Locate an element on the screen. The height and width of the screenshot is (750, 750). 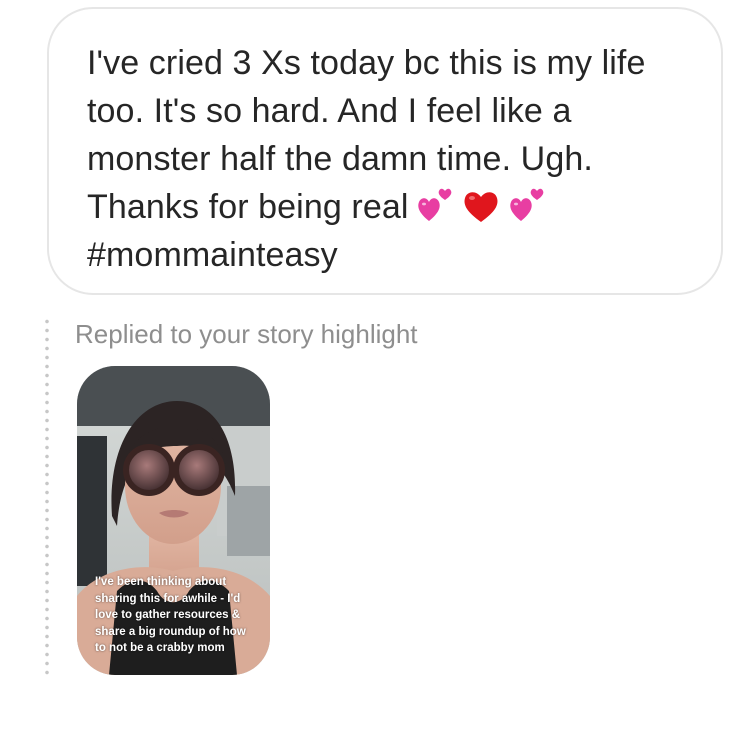
message-line: too. It's so hard. And I feel like a is located at coordinates (329, 111).